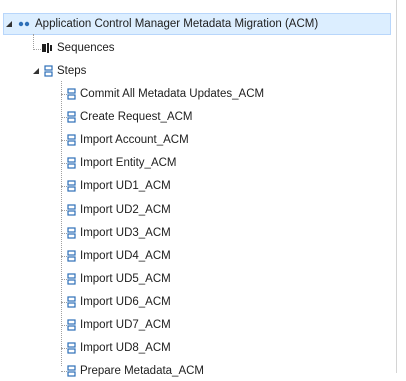  I want to click on tree-node-step-label: Import UD8_ACM, so click(125, 348).